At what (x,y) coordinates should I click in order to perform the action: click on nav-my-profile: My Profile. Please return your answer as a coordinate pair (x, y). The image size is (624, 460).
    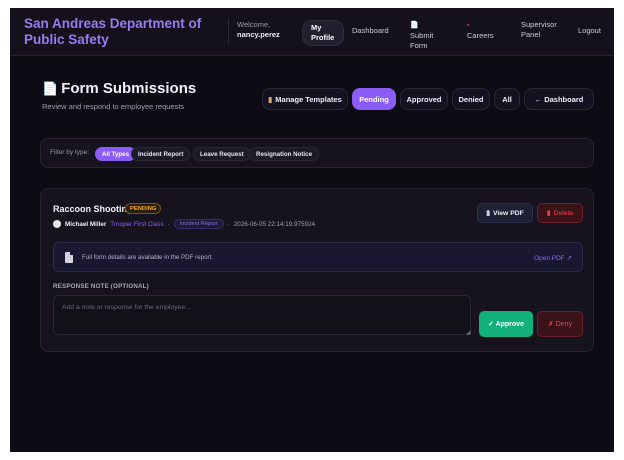
    Looking at the image, I should click on (323, 33).